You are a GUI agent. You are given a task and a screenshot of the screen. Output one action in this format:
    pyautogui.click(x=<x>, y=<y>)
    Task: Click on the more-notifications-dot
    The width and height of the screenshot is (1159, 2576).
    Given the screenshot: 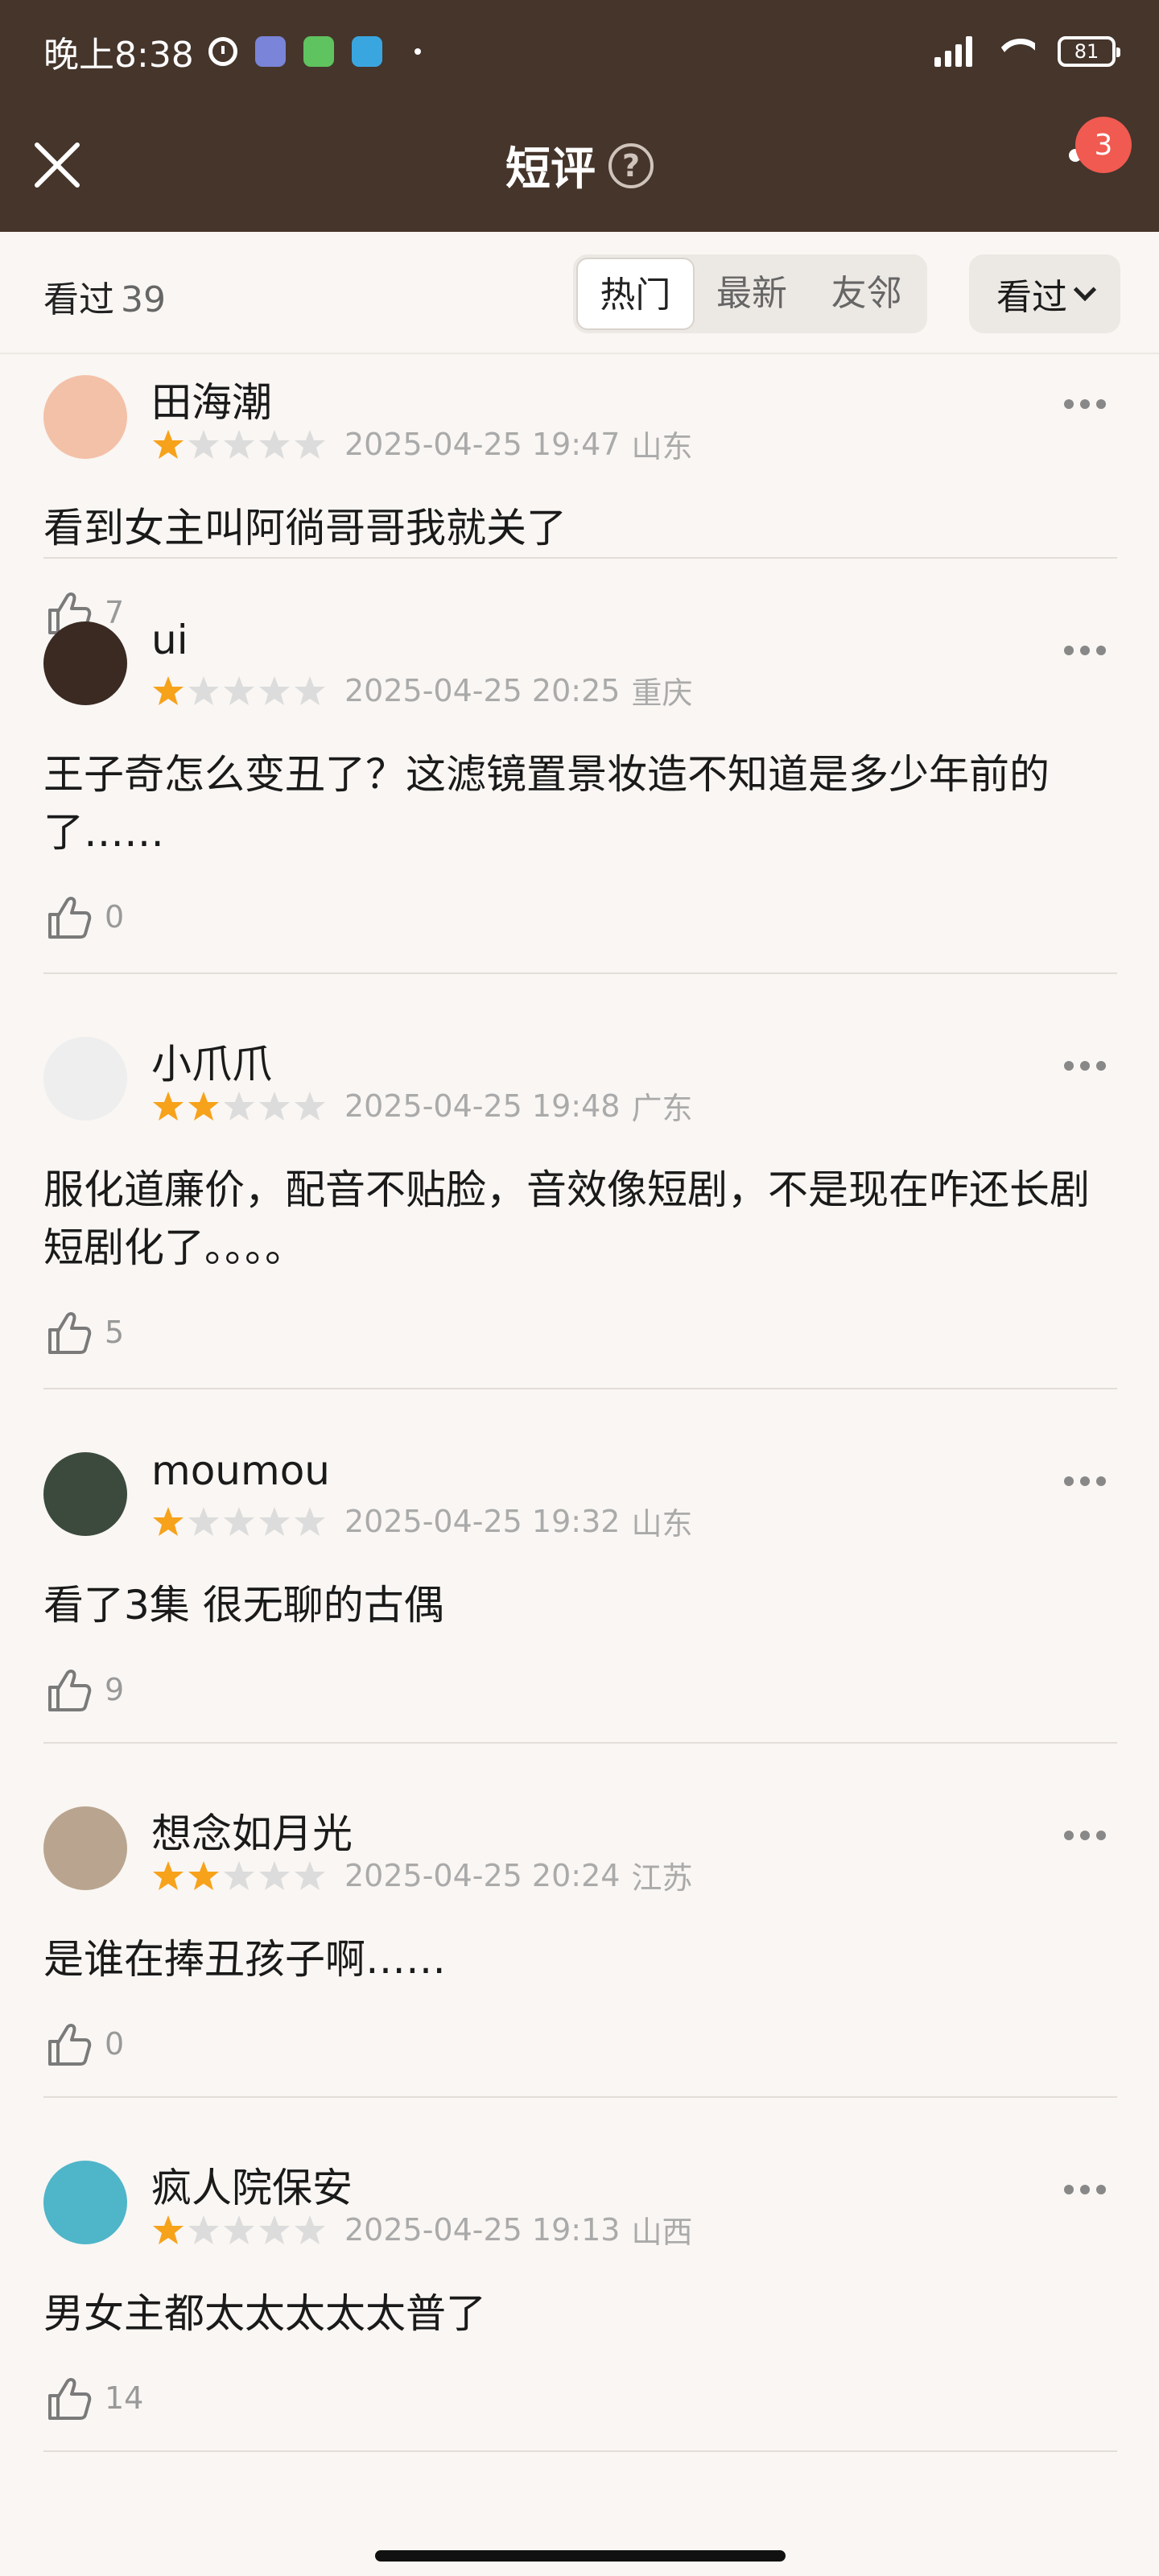 What is the action you would take?
    pyautogui.click(x=418, y=51)
    